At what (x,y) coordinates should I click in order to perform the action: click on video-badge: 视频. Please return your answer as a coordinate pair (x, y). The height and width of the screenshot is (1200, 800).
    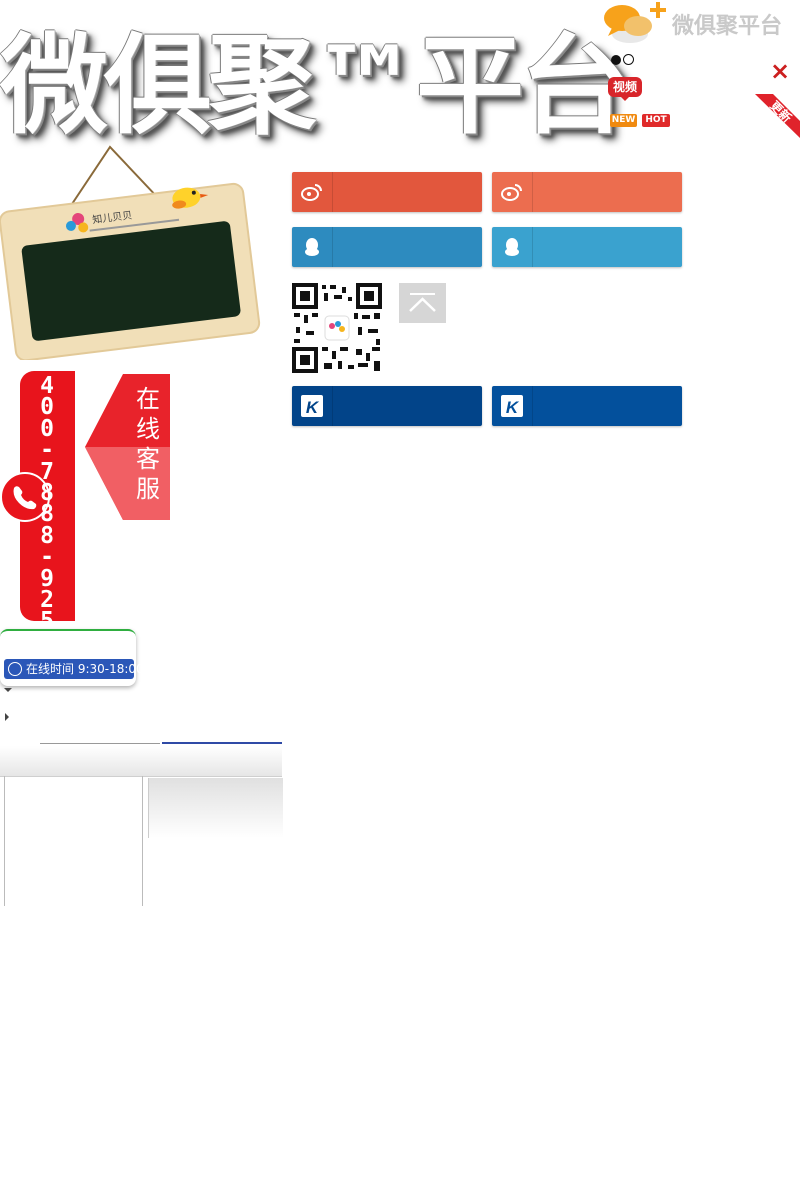
    Looking at the image, I should click on (625, 89).